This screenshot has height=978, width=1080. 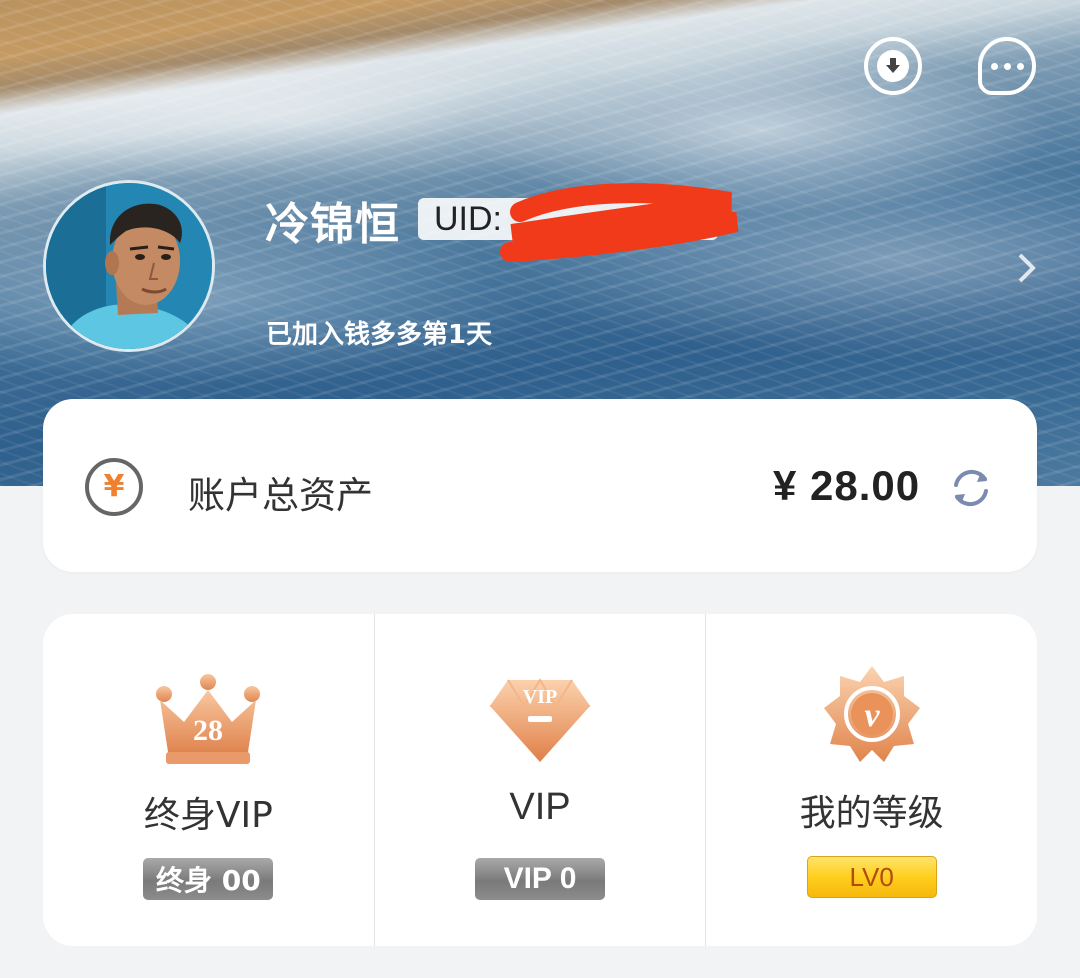 What do you see at coordinates (540, 807) in the screenshot?
I see `vip-title: VIP` at bounding box center [540, 807].